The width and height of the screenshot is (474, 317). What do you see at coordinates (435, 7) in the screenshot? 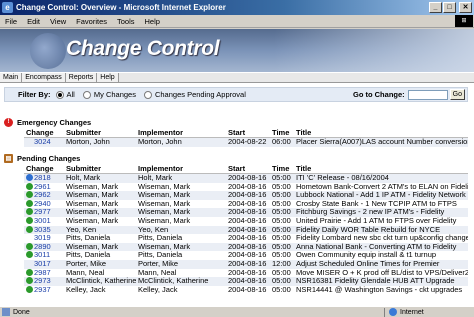
I see `minimize-button: _` at bounding box center [435, 7].